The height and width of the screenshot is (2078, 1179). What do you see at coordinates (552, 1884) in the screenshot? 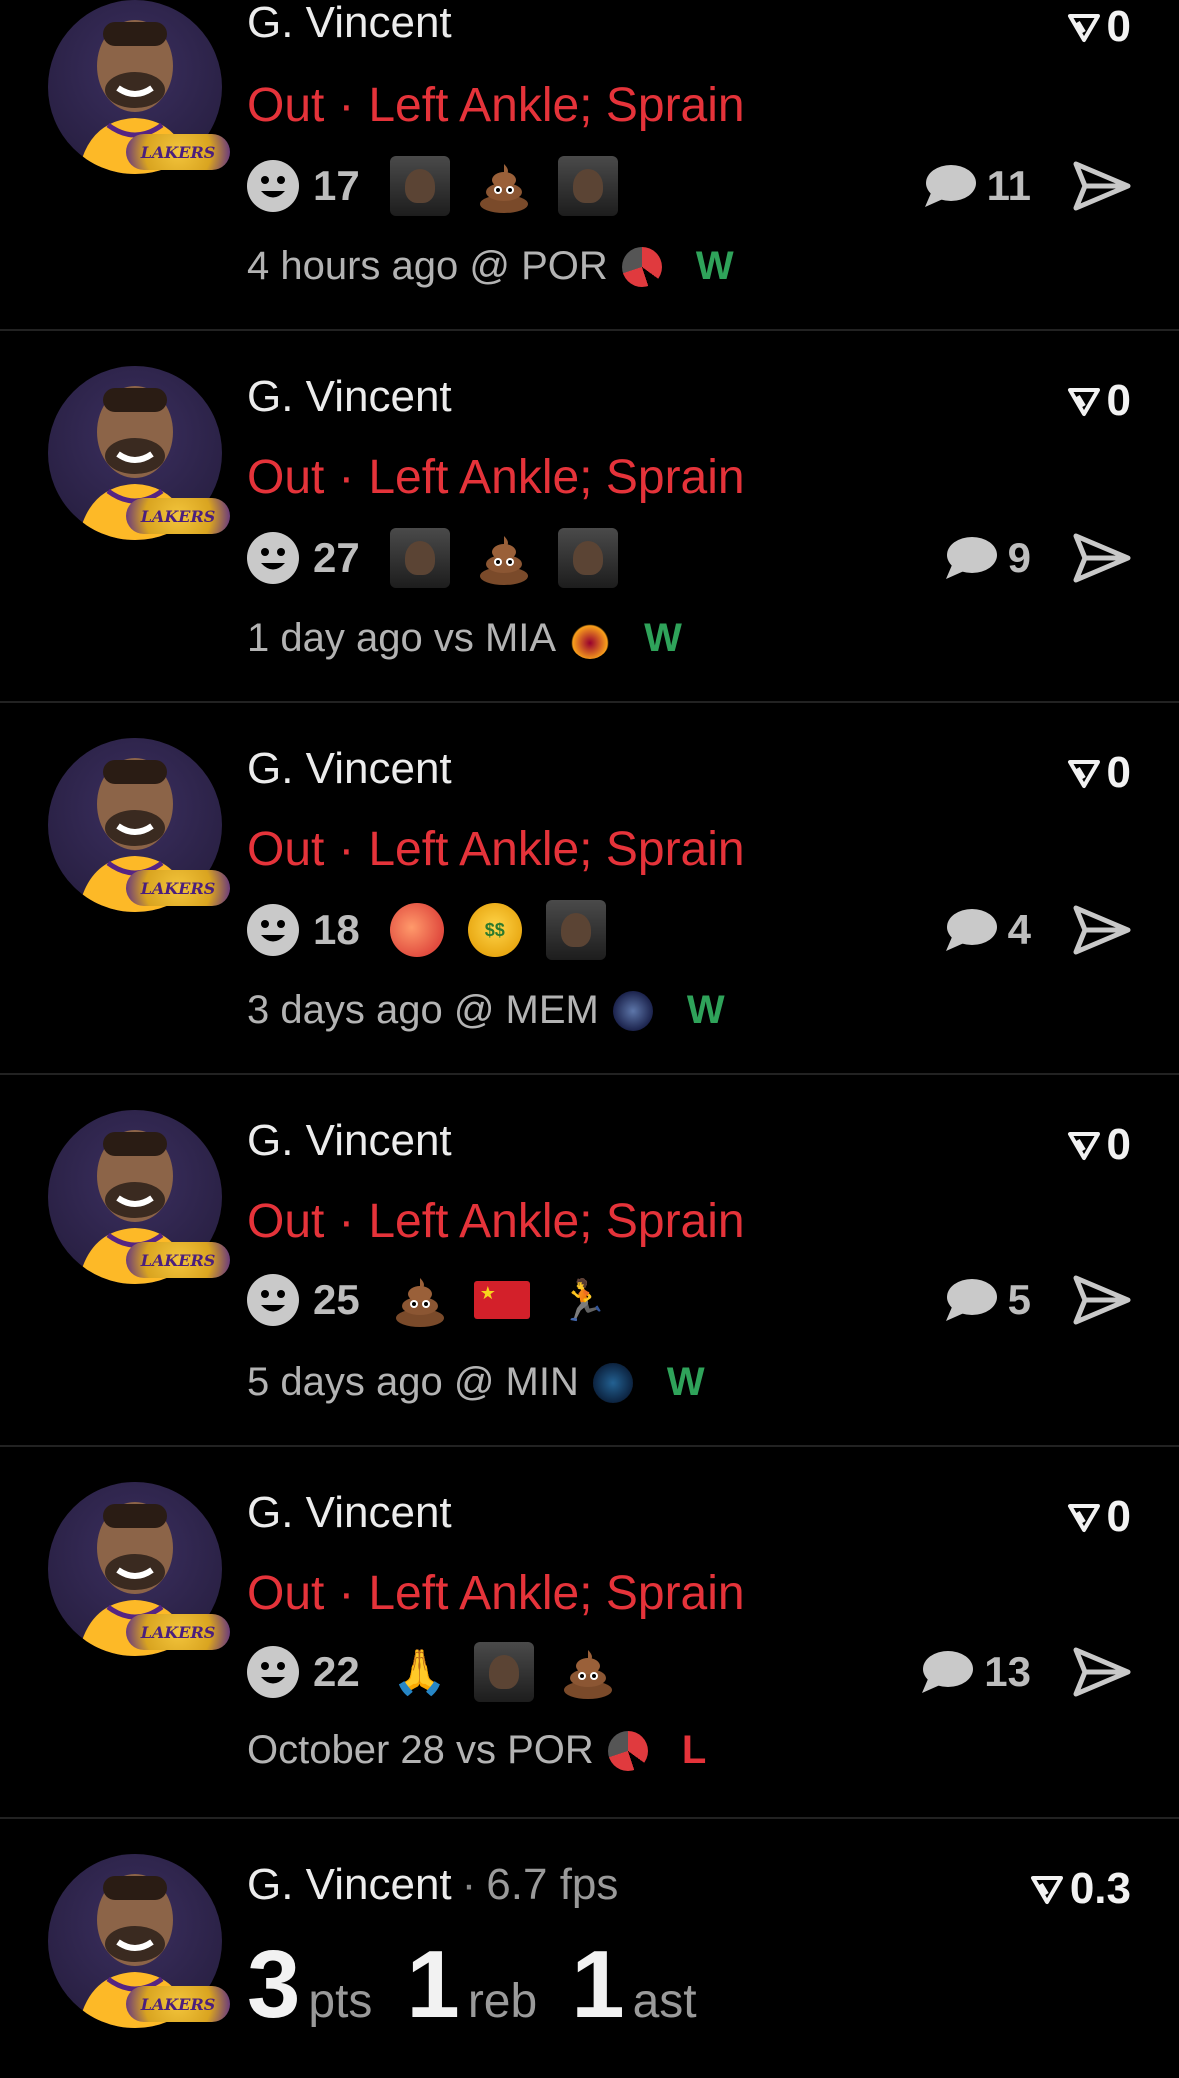
I see `fantasy-per-stat: 6.7 fps` at bounding box center [552, 1884].